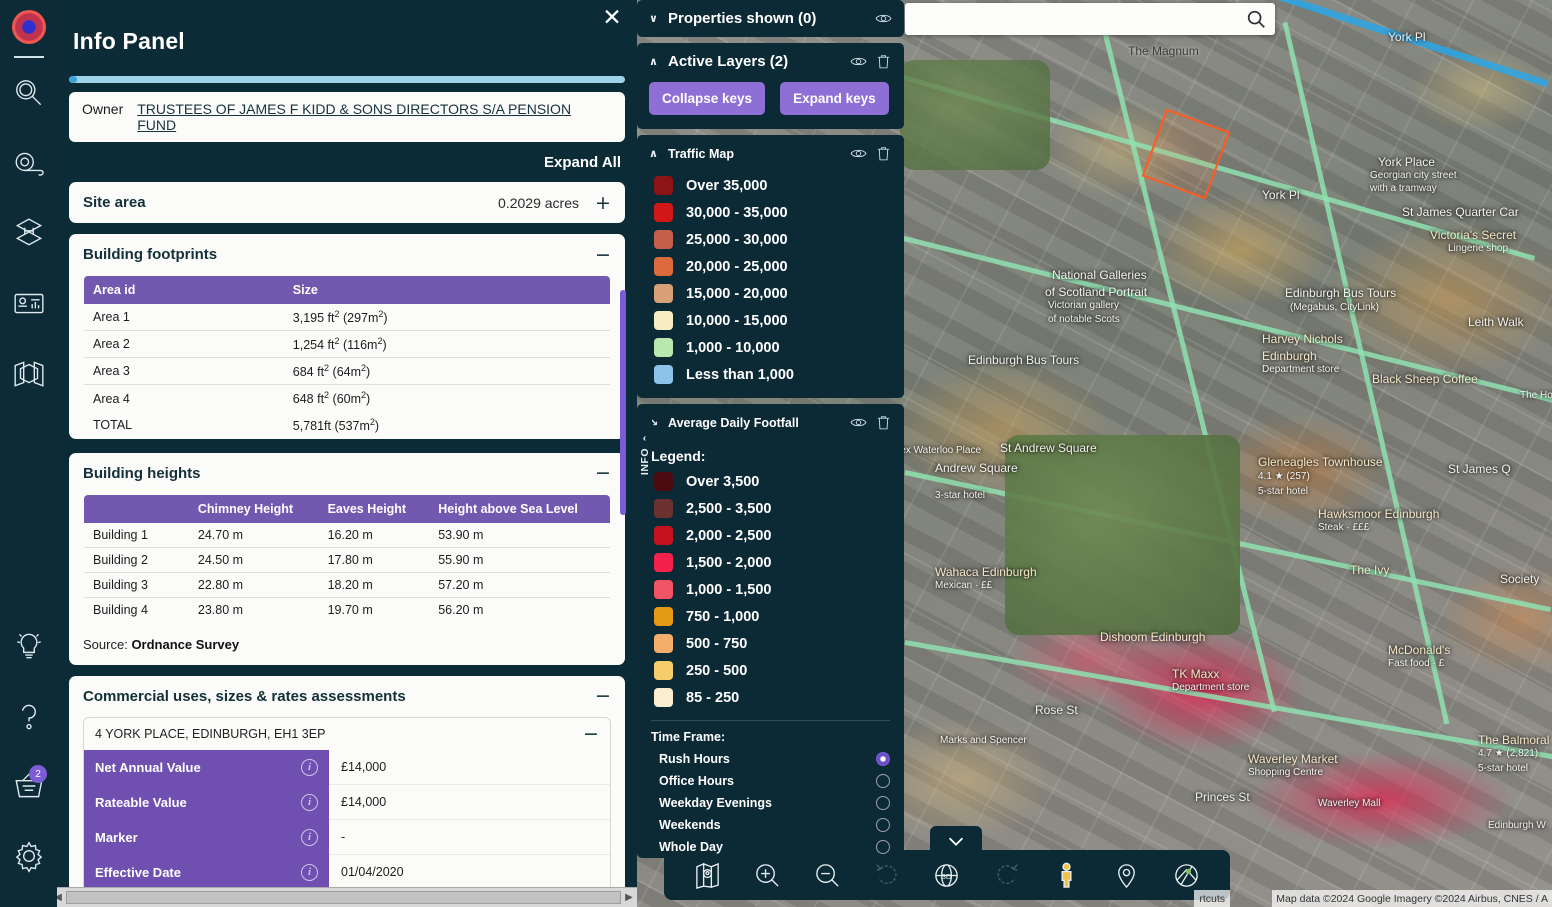 The height and width of the screenshot is (907, 1552). What do you see at coordinates (28, 716) in the screenshot?
I see `sidebar-item-help` at bounding box center [28, 716].